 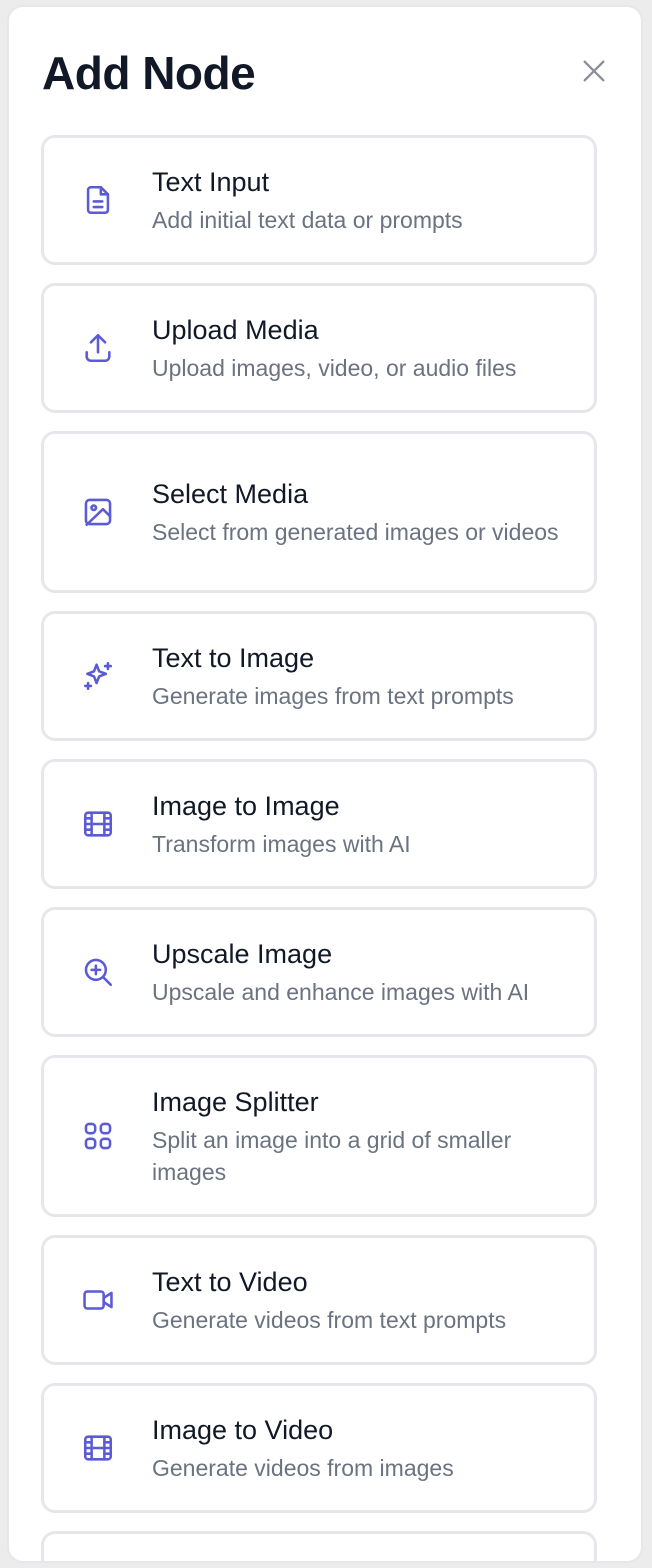 I want to click on close-button, so click(x=594, y=71).